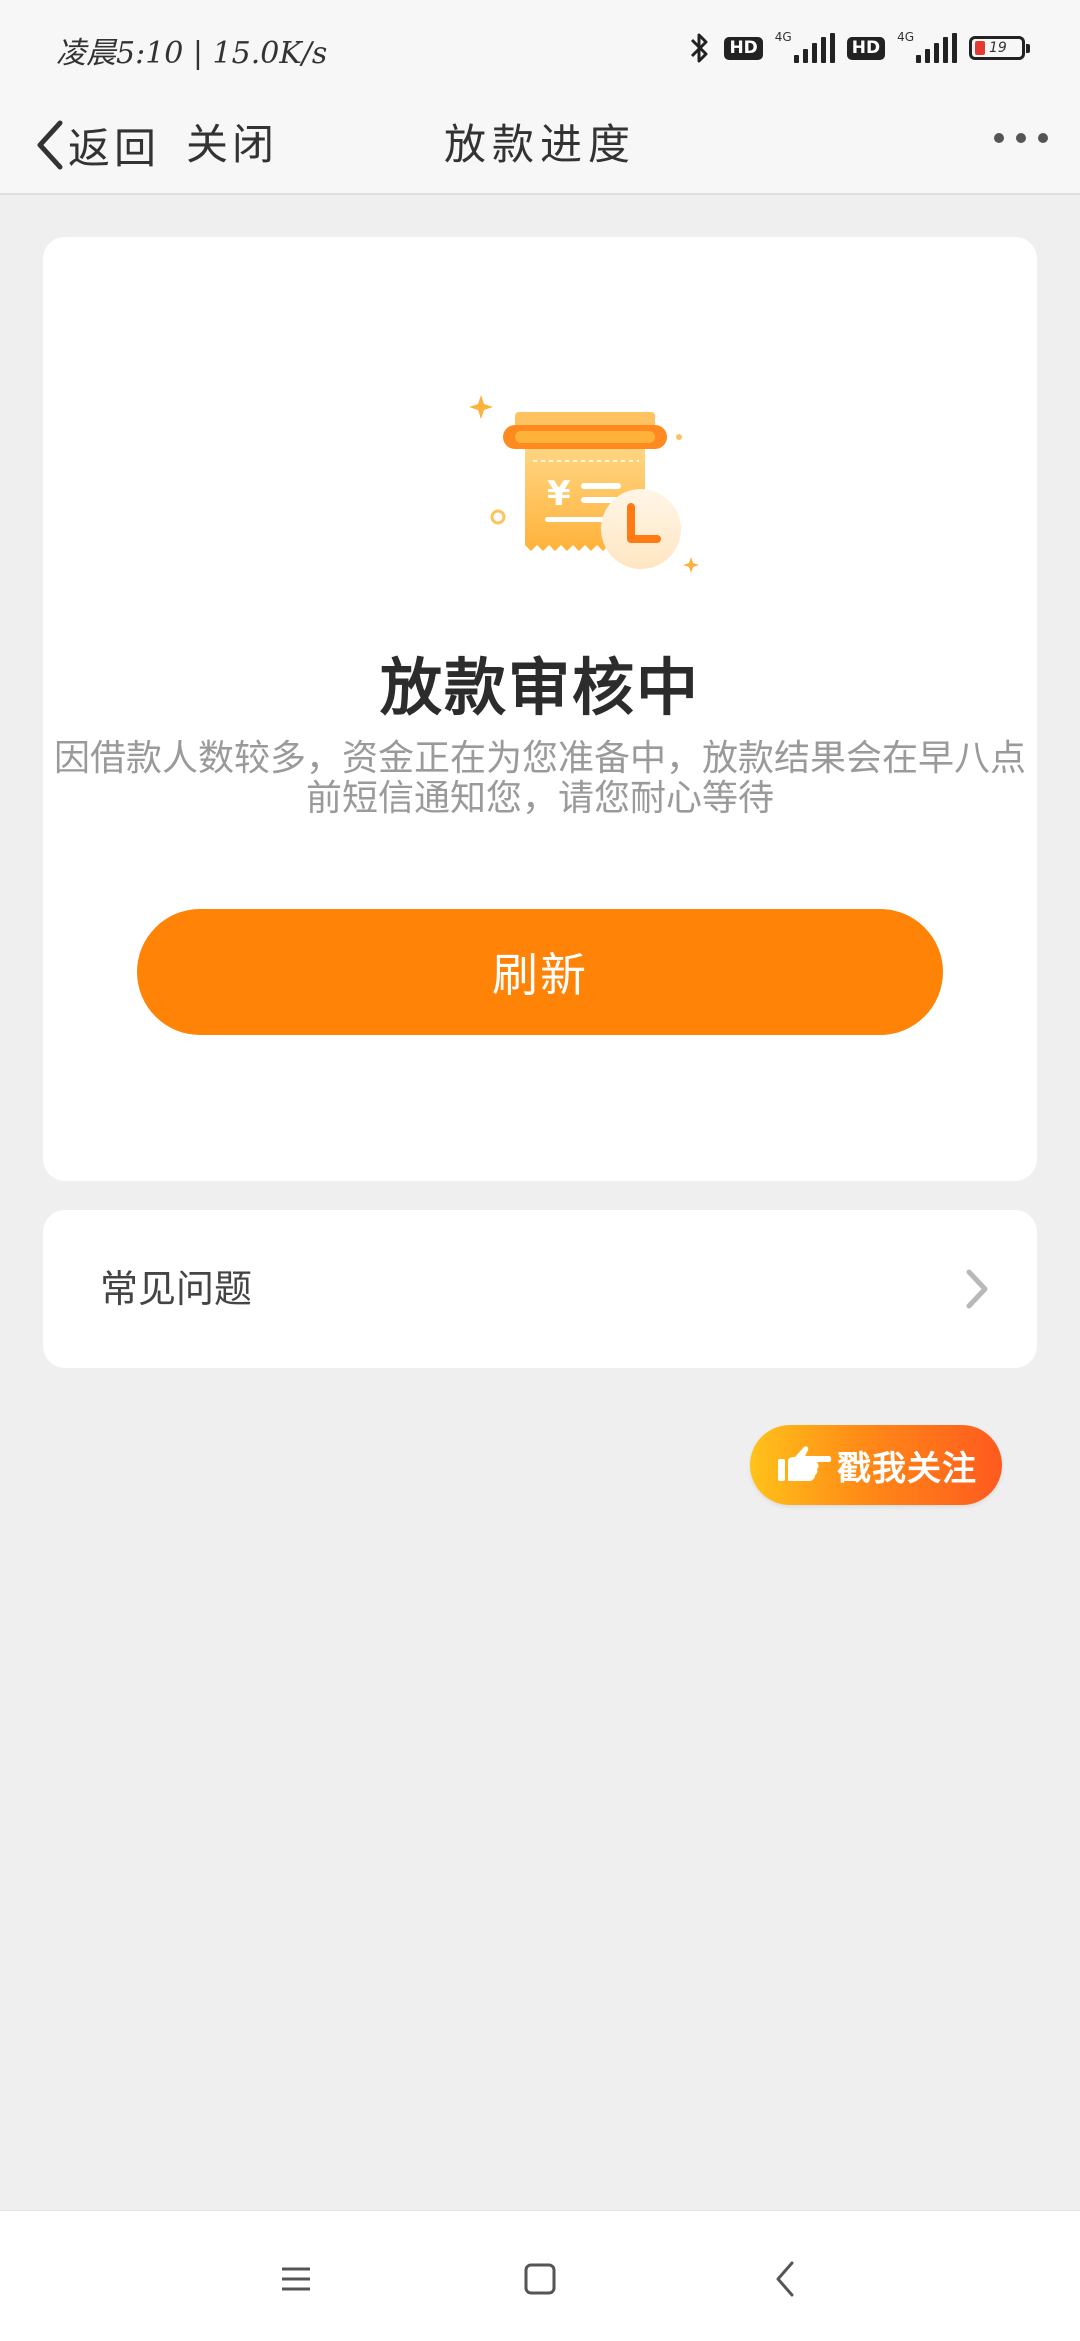  Describe the element at coordinates (540, 2279) in the screenshot. I see `home-icon` at that location.